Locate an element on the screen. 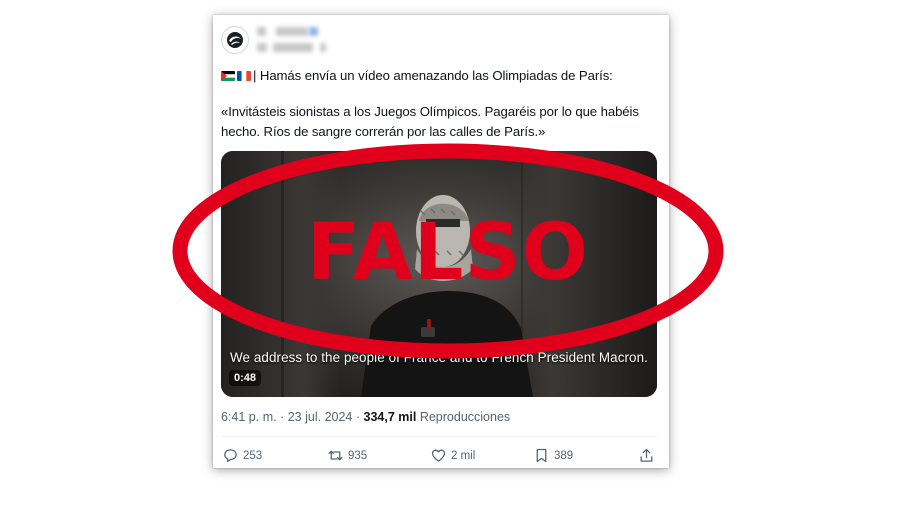 This screenshot has height=507, width=900. repost-count: 935 is located at coordinates (358, 455).